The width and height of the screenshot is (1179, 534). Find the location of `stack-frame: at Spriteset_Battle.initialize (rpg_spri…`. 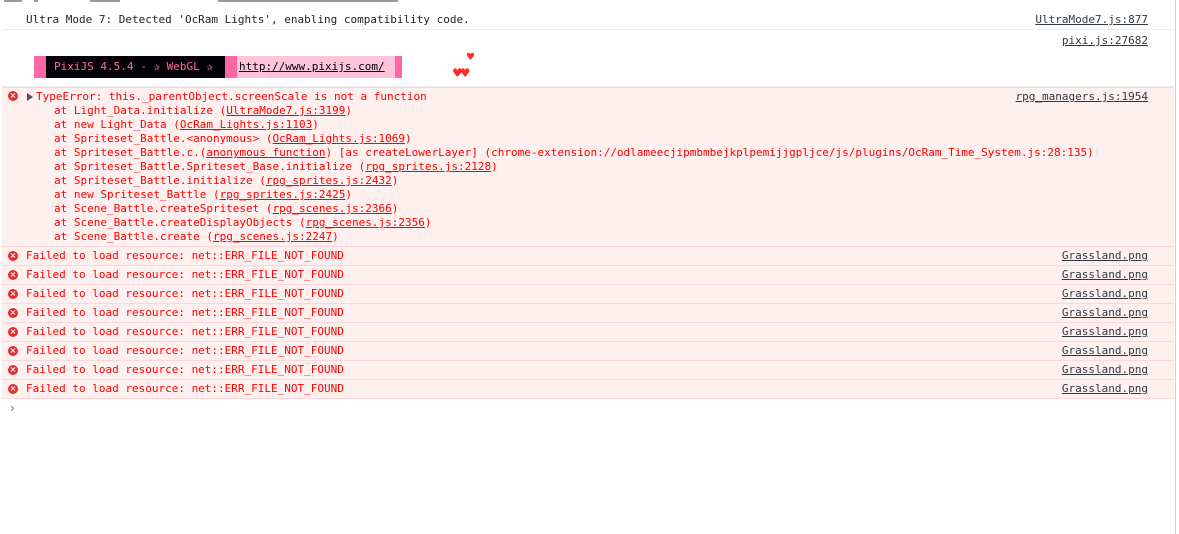

stack-frame: at Spriteset_Battle.initialize (rpg_spri… is located at coordinates (588, 181).